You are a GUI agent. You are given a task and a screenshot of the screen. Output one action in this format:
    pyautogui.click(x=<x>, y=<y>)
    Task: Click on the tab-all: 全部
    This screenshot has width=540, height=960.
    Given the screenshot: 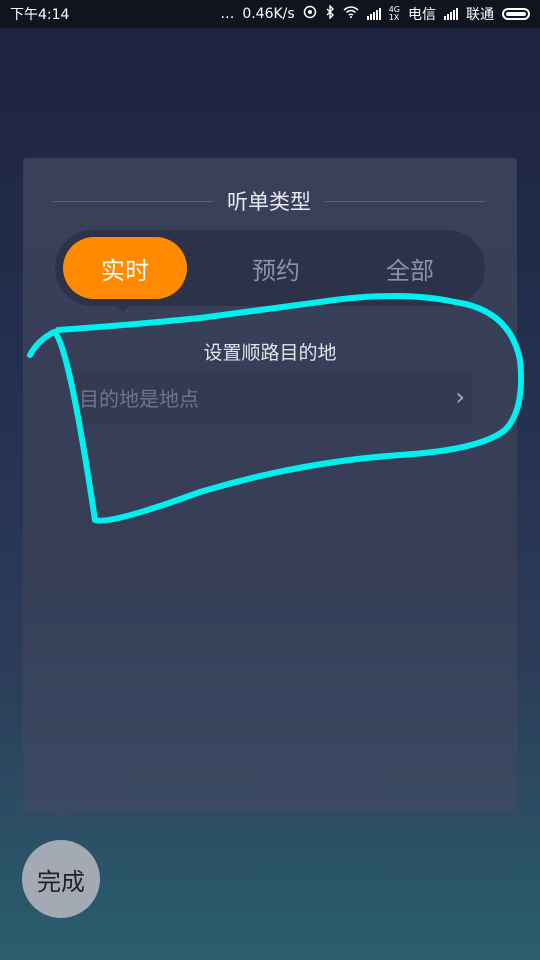 What is the action you would take?
    pyautogui.click(x=410, y=268)
    